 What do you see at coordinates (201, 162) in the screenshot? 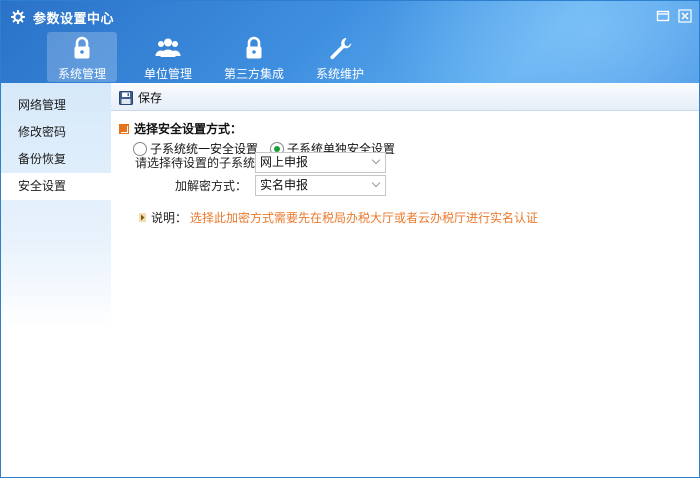
I see `subsystem-label: 请选择待设置的子系统：` at bounding box center [201, 162].